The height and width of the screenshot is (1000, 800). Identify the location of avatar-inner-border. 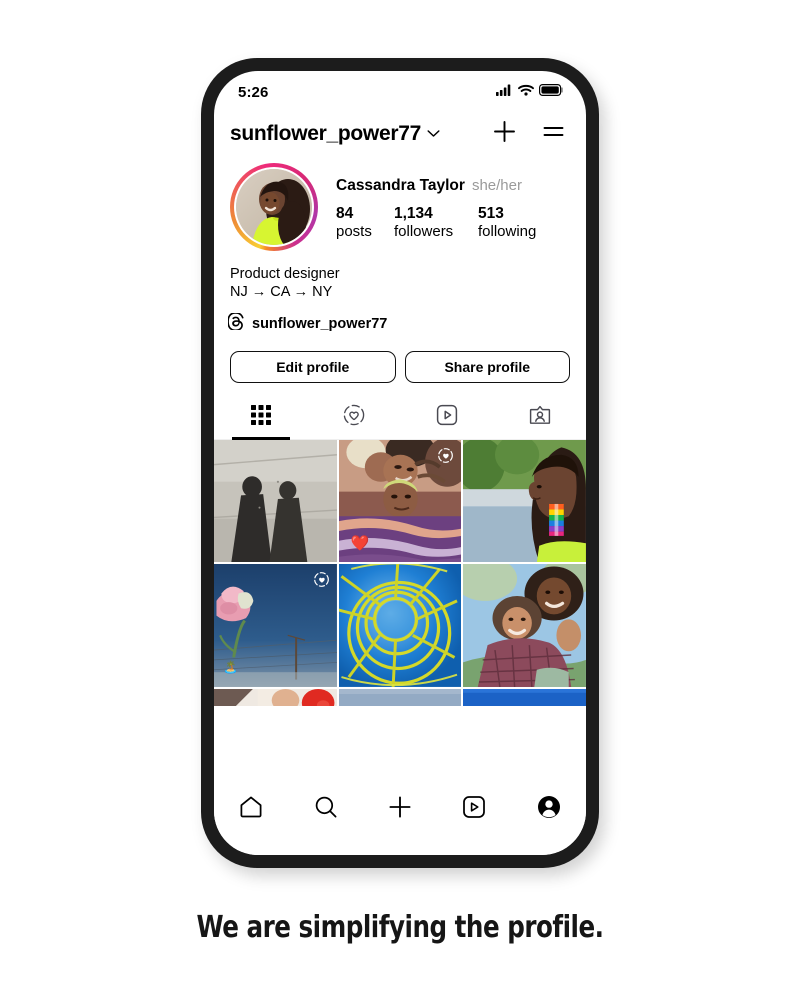
(274, 207).